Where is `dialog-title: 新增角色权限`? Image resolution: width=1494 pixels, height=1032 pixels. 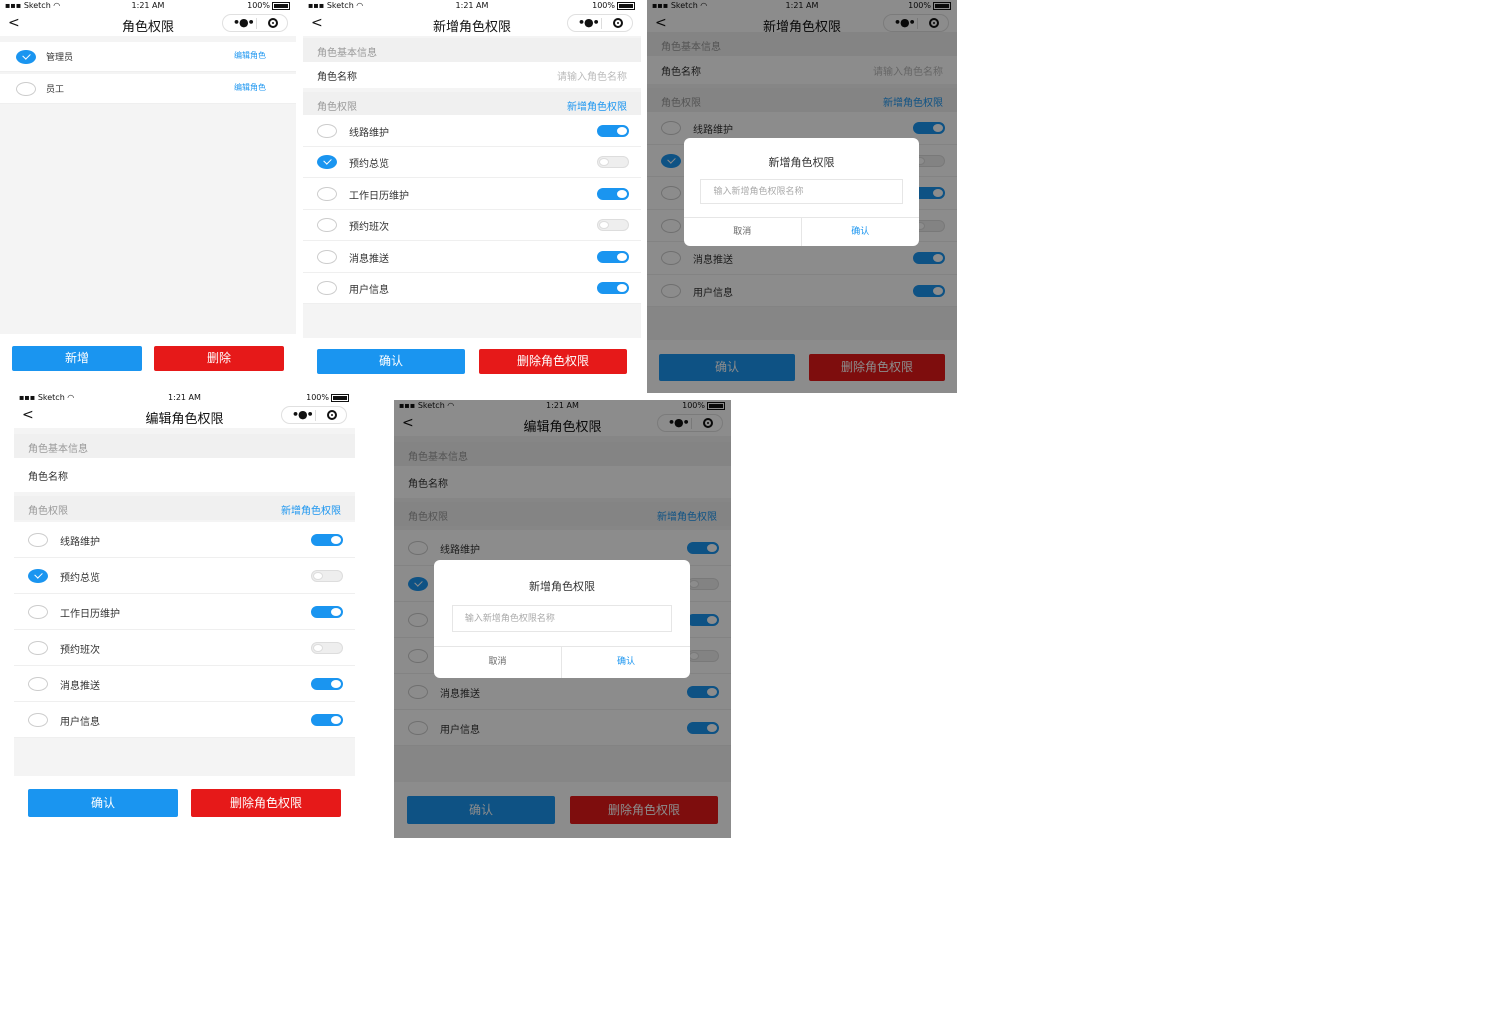 dialog-title: 新增角色权限 is located at coordinates (562, 586).